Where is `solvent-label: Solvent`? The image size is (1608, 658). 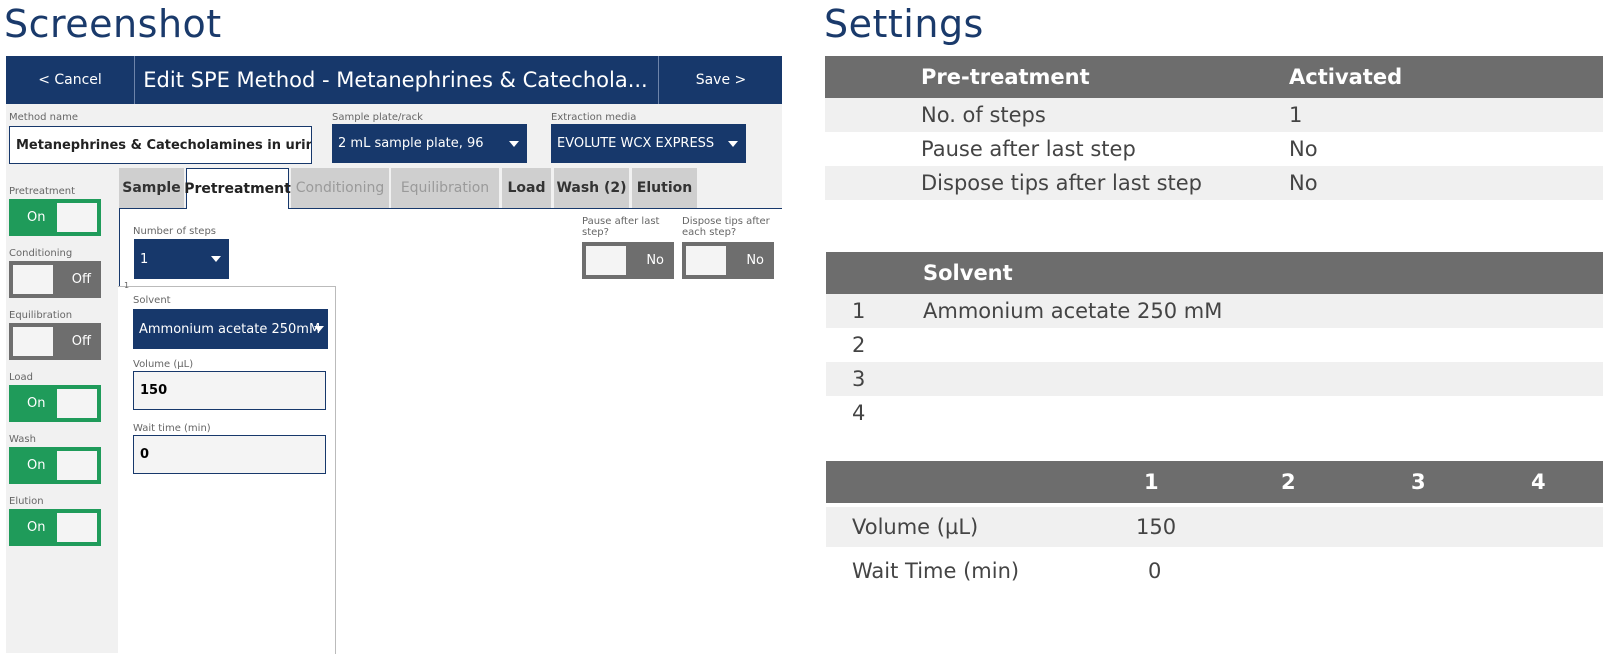 solvent-label: Solvent is located at coordinates (152, 300).